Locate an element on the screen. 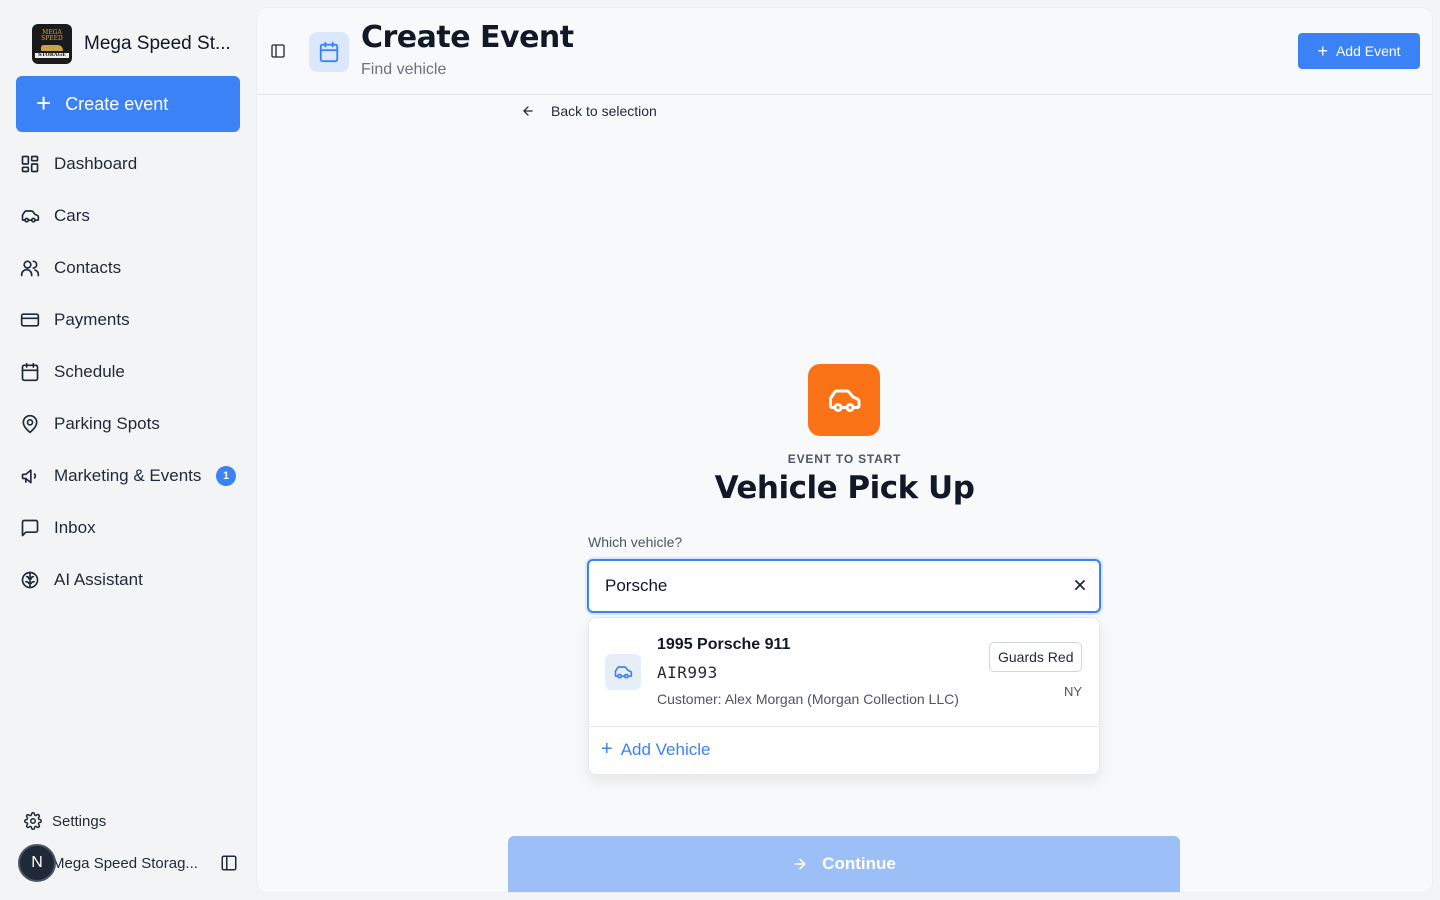 The height and width of the screenshot is (900, 1440). brand-logo-text-bottom: STORAGE is located at coordinates (52, 55).